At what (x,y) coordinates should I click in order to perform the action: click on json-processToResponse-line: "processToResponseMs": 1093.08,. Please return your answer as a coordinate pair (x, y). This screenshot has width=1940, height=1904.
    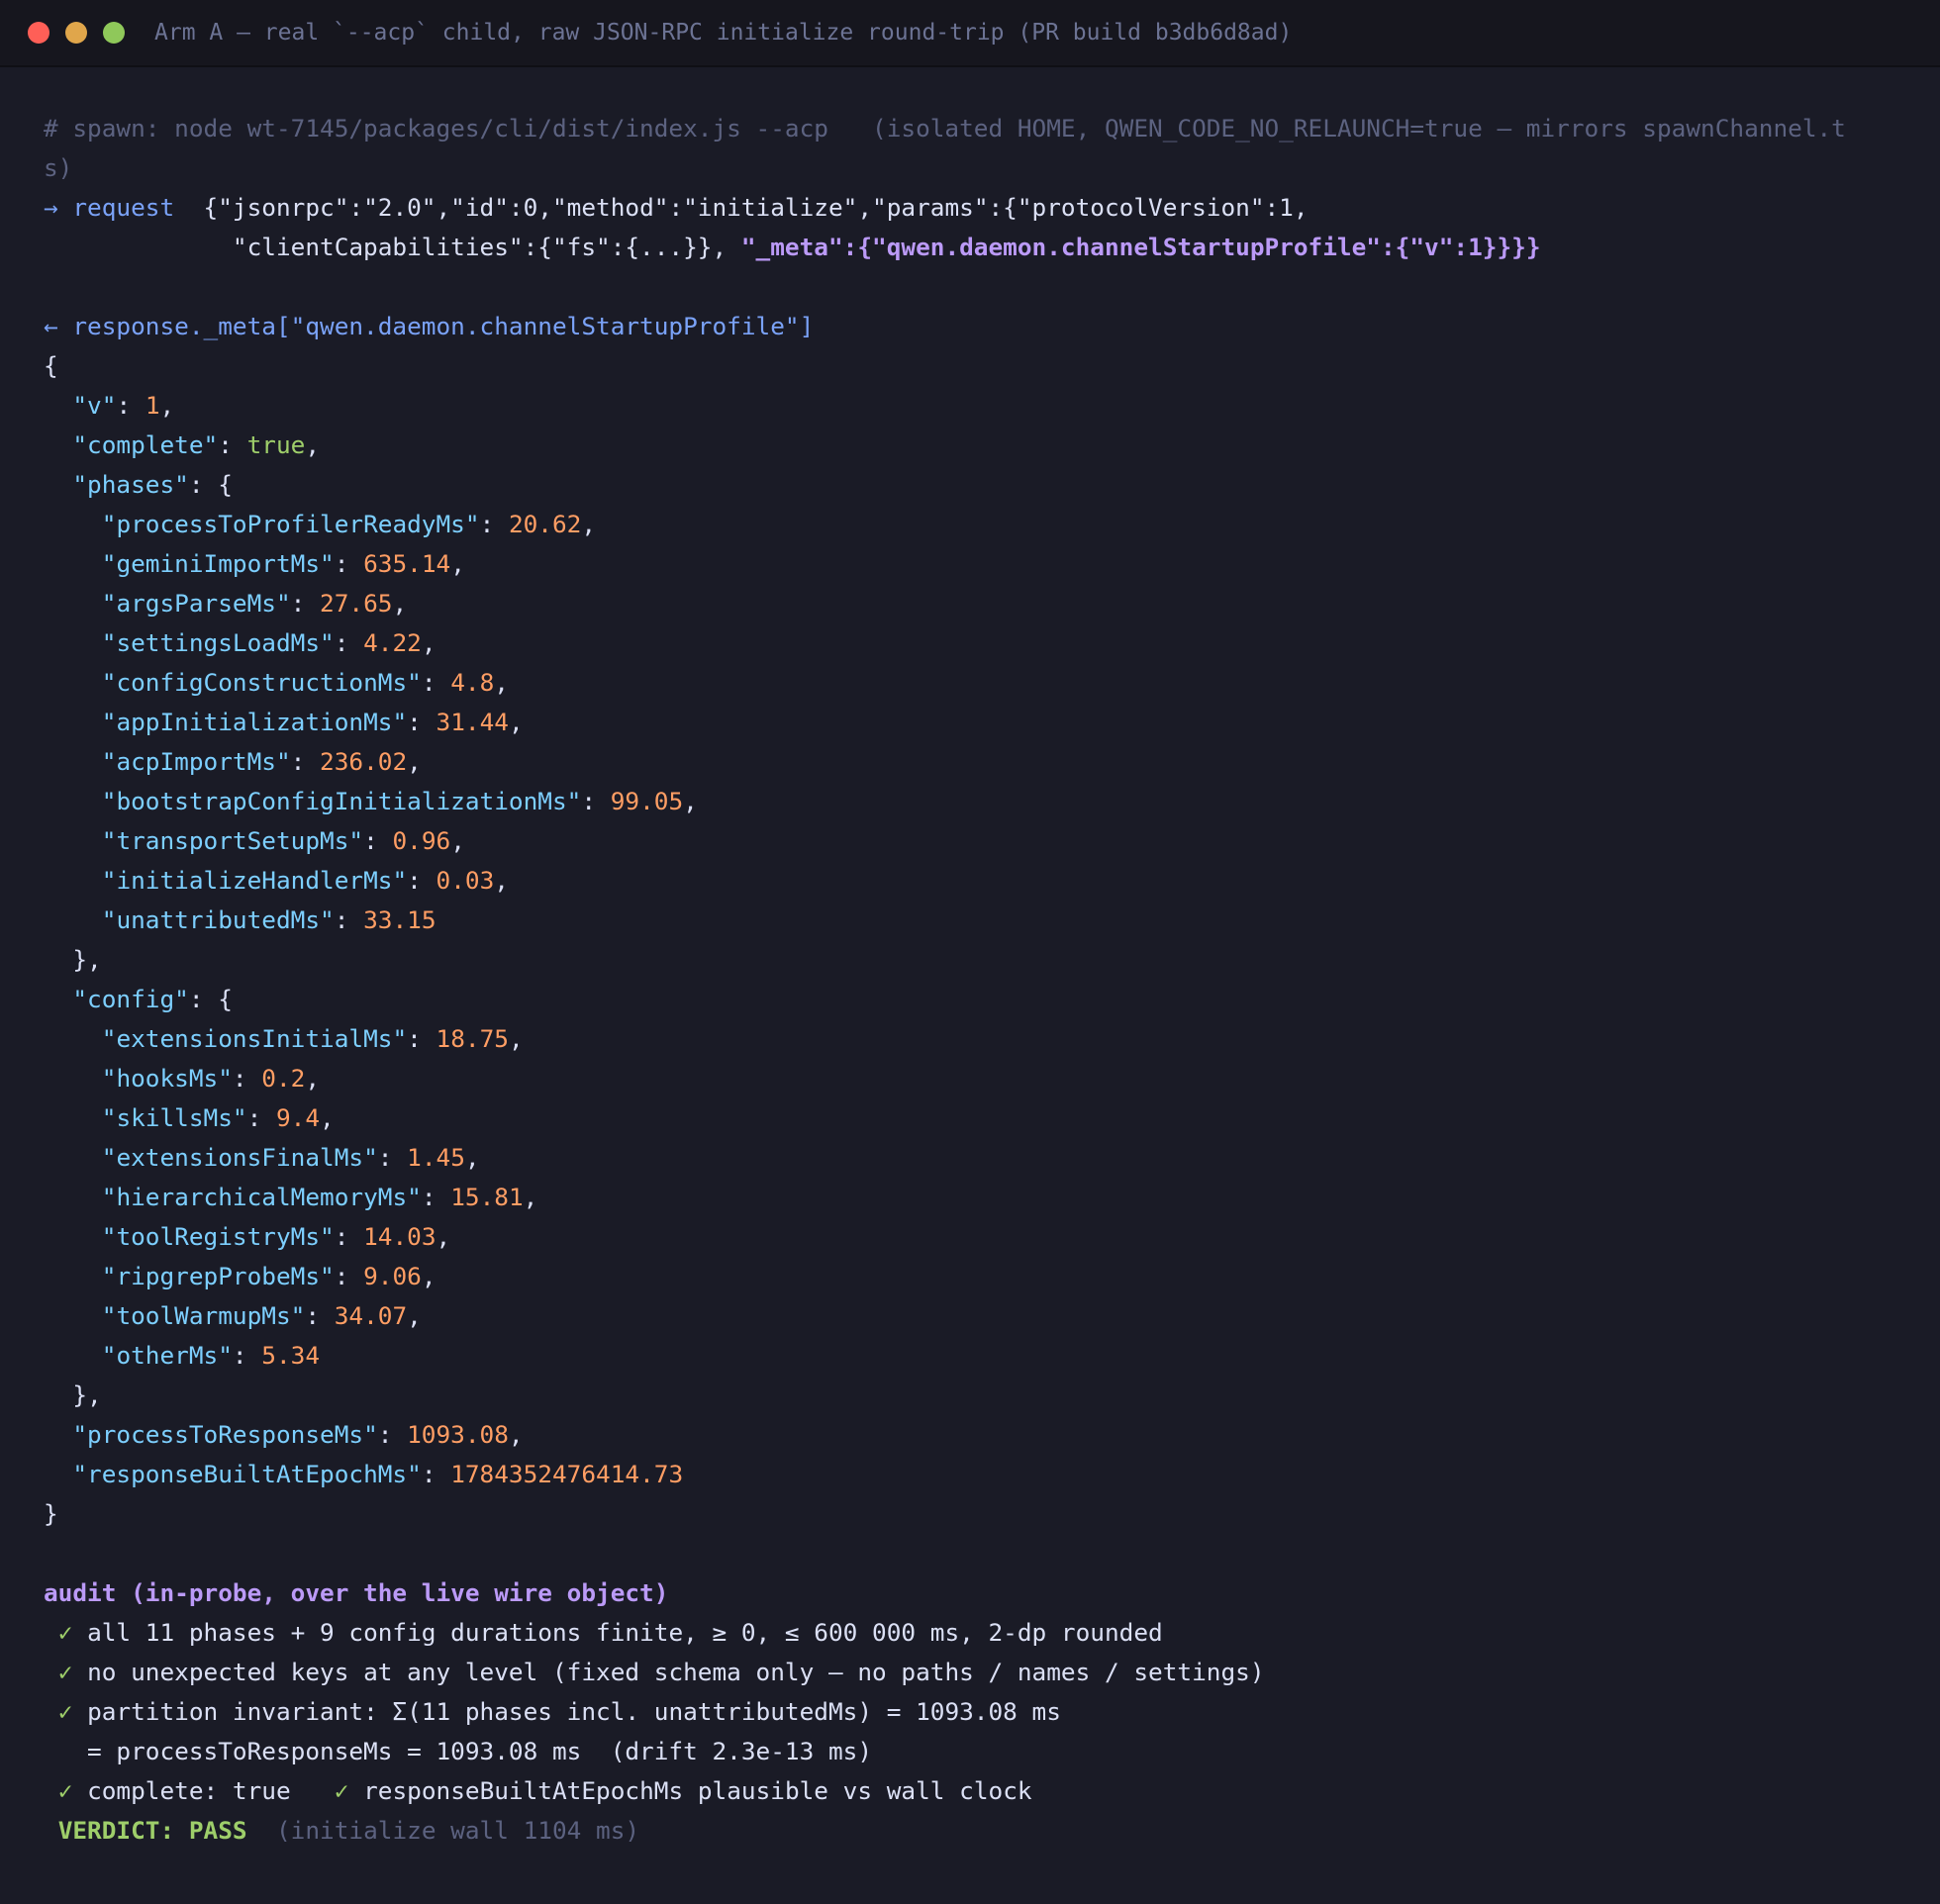
    Looking at the image, I should click on (298, 1434).